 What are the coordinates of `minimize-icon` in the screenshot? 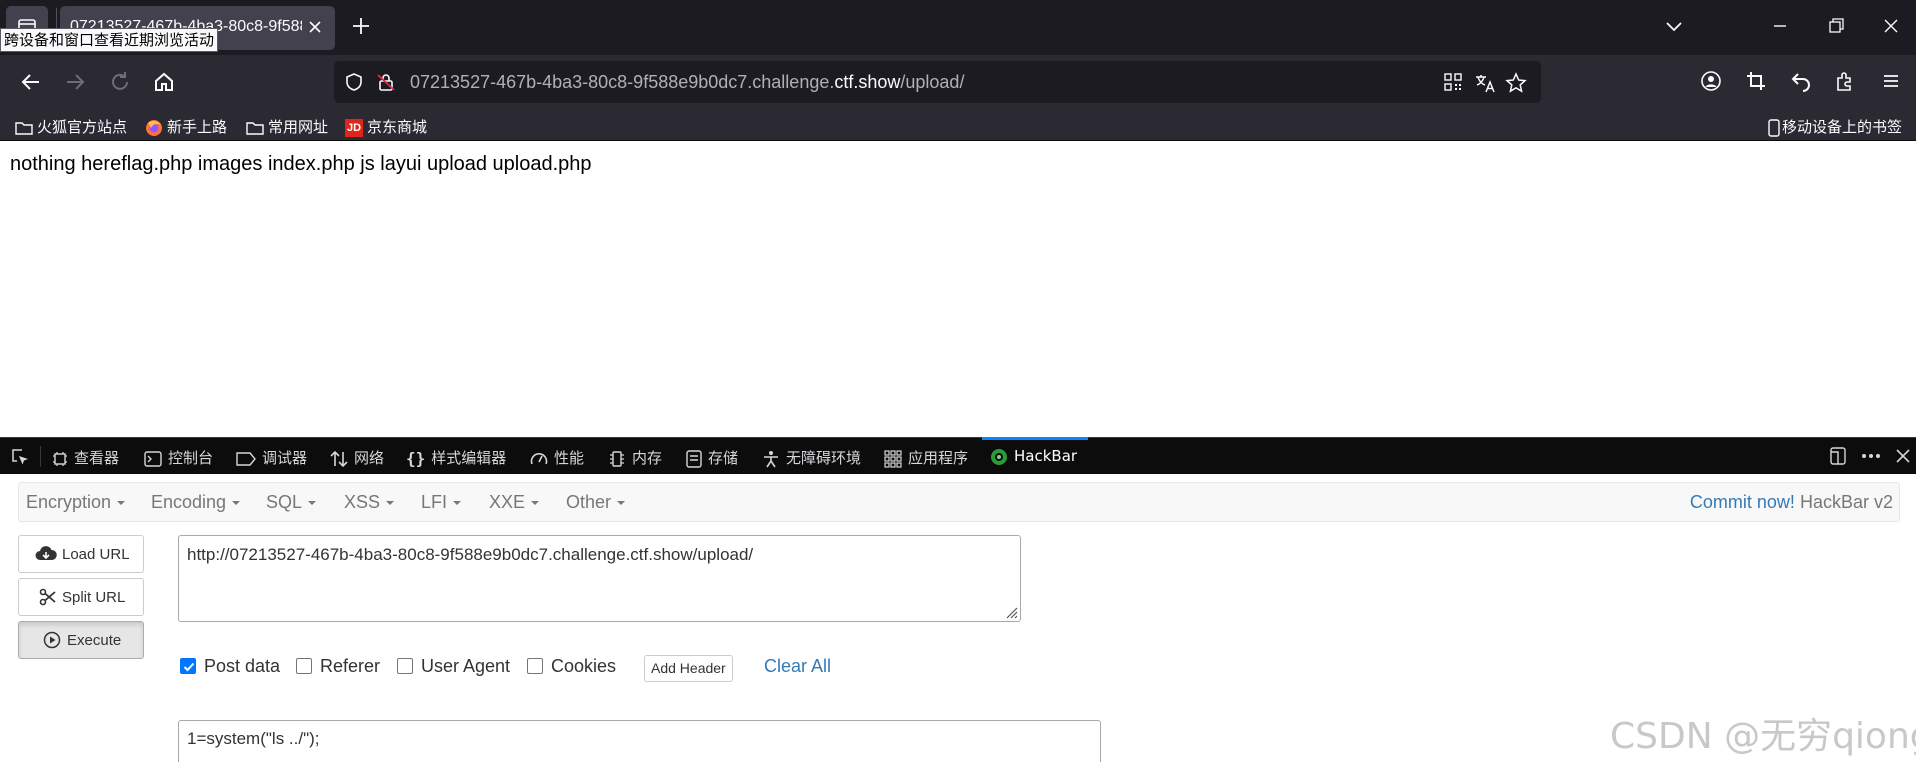 It's located at (1780, 26).